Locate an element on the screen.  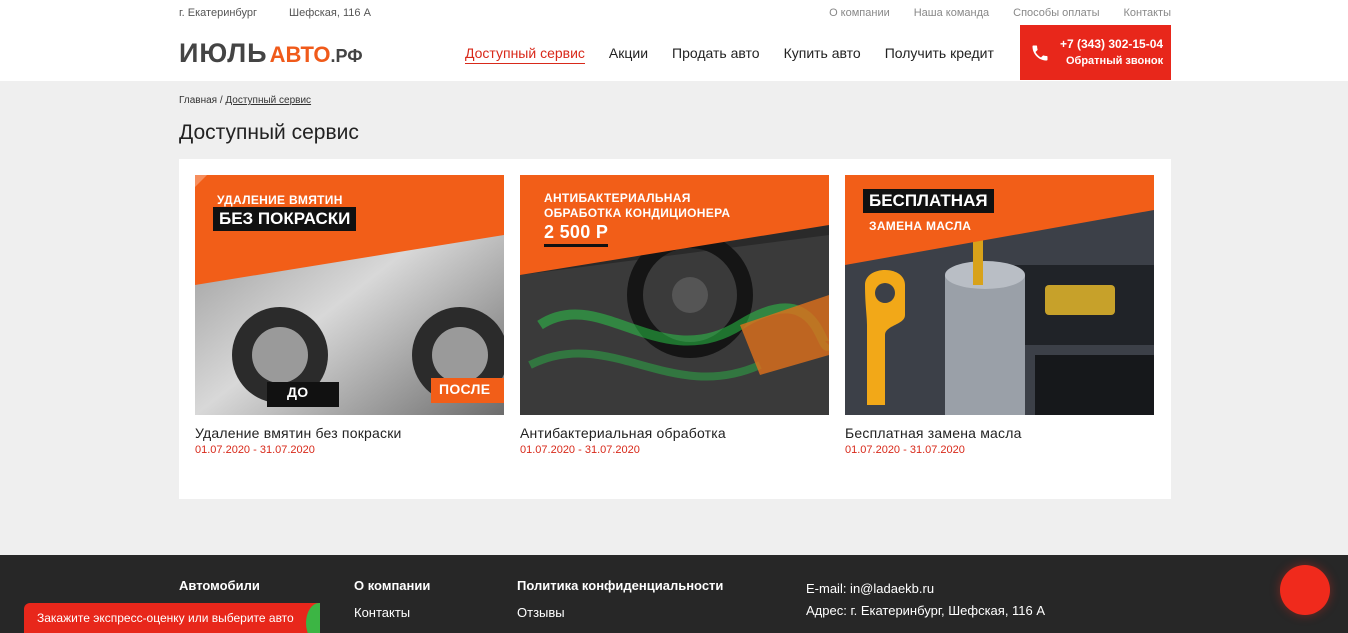
top-link-team: Наша команда is located at coordinates (951, 13).